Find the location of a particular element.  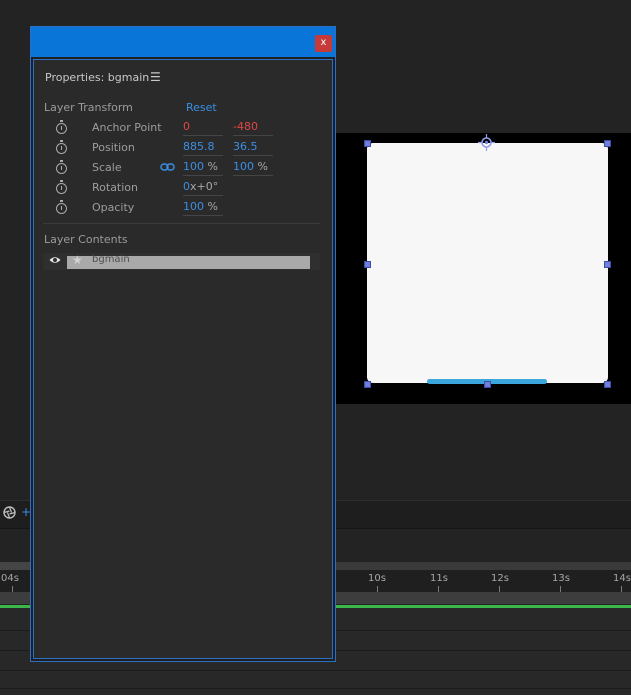

hamburger-menu-icon: ☰ is located at coordinates (155, 77).